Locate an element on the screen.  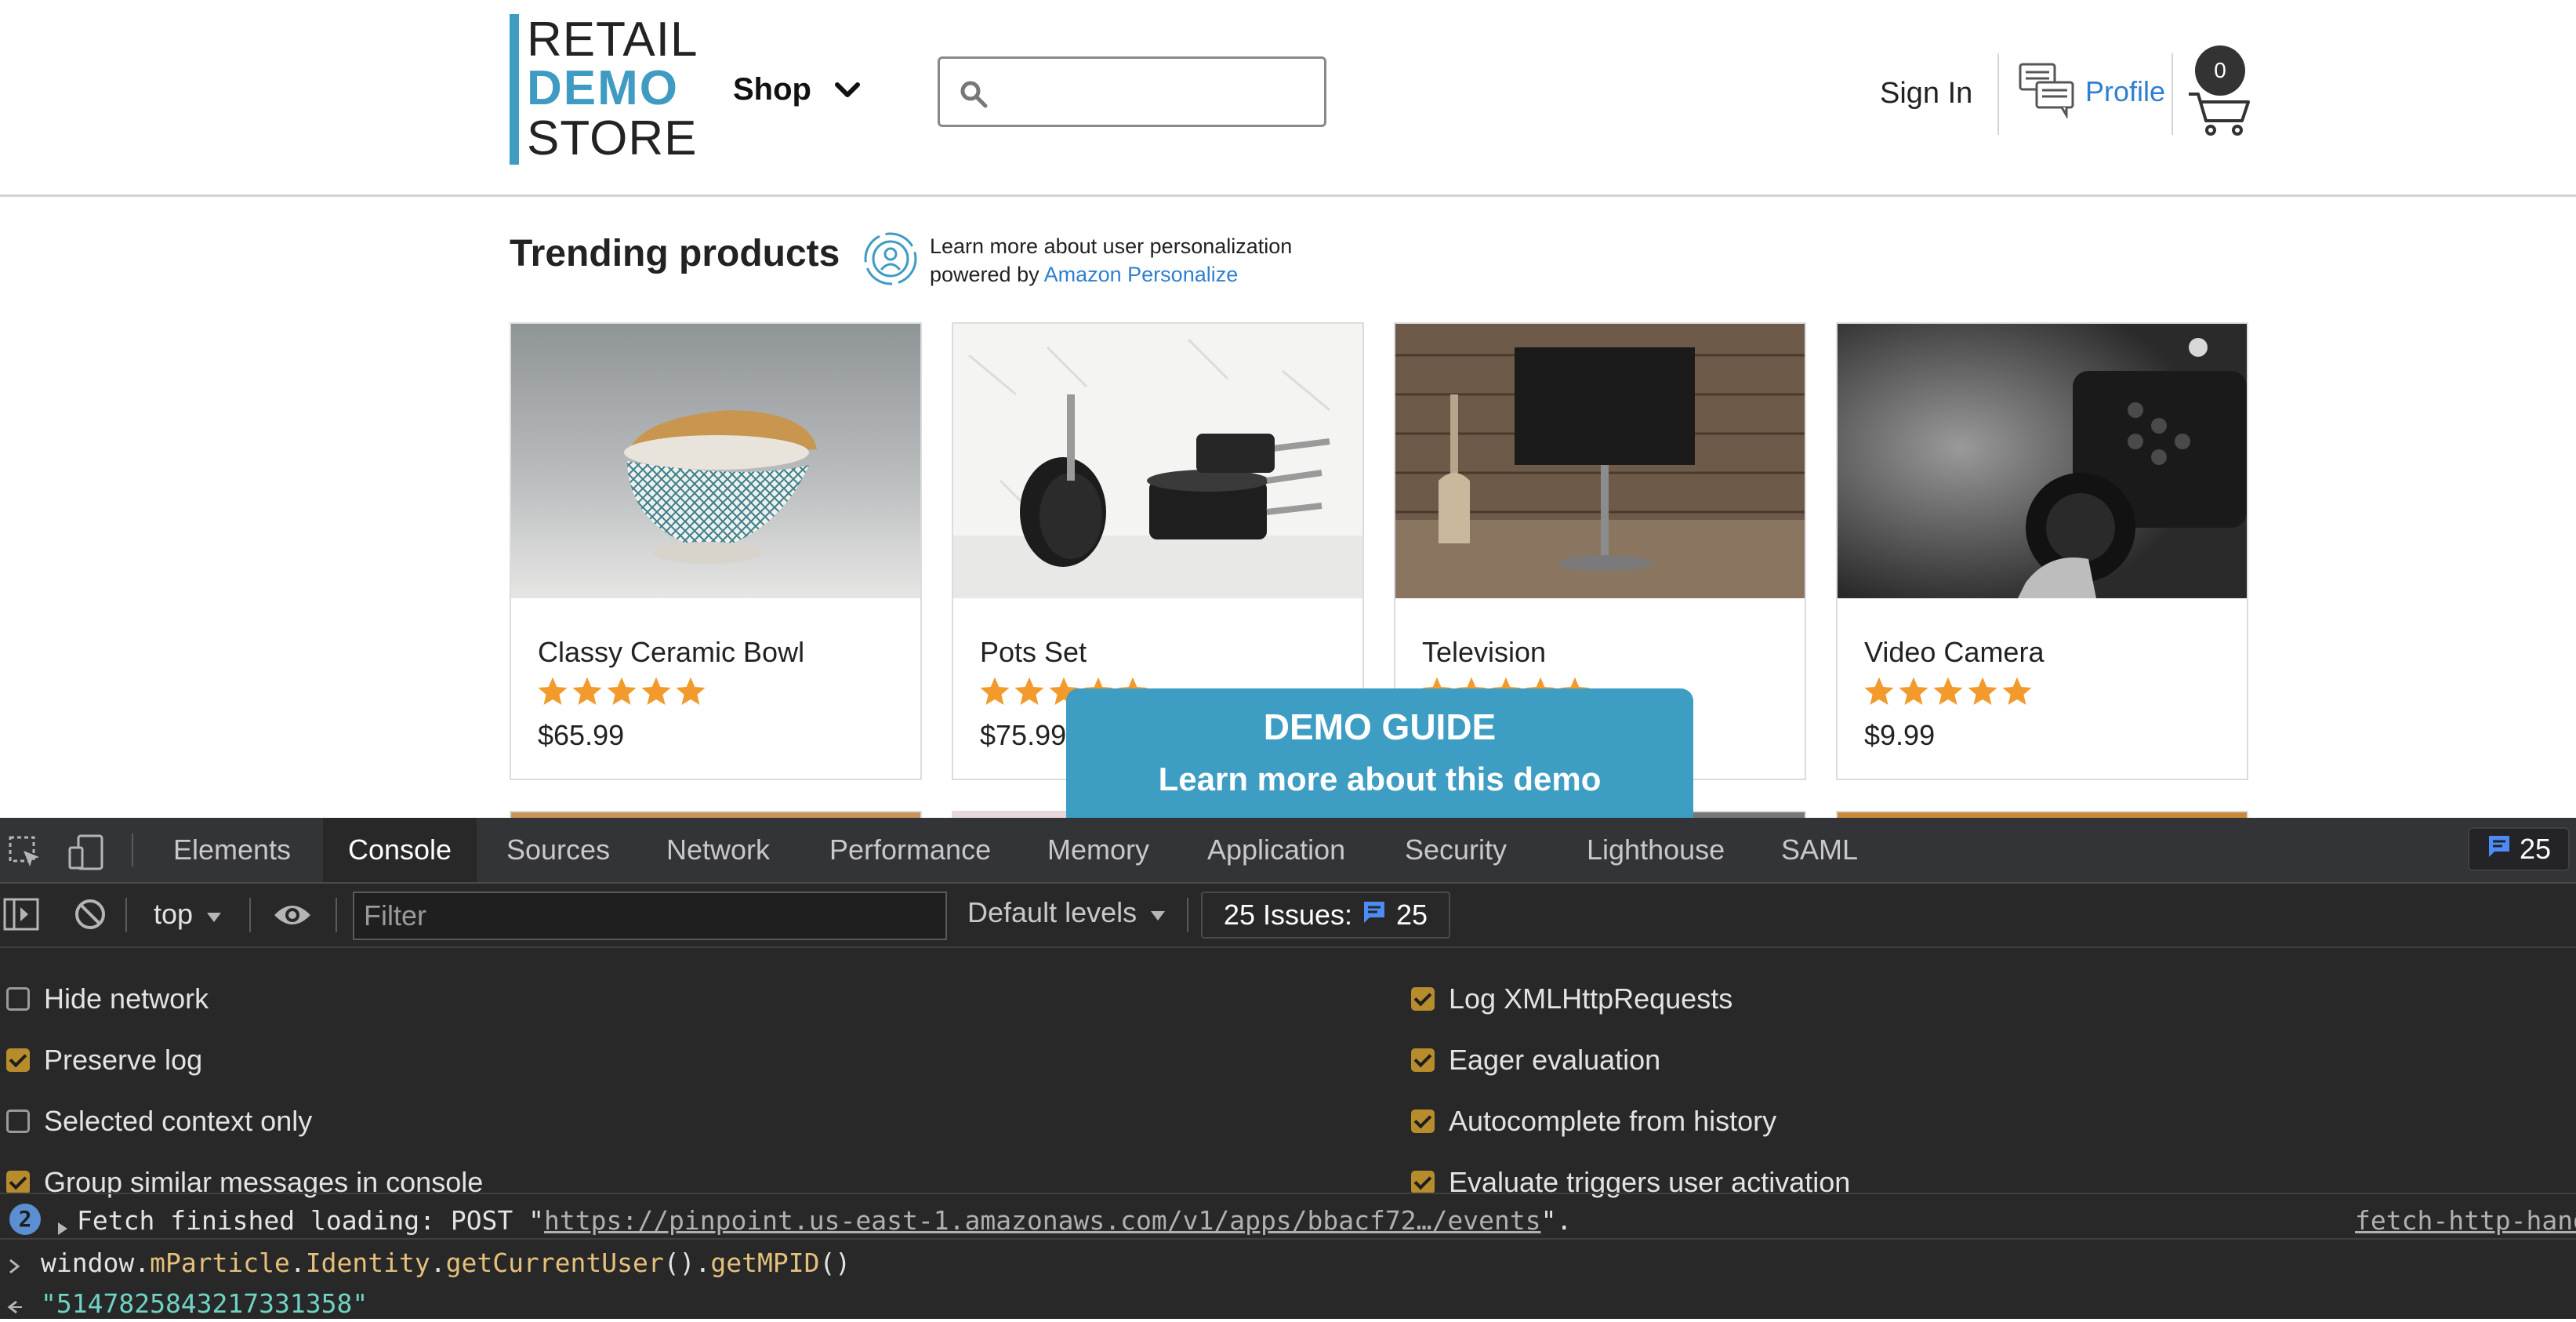
context-selector: top is located at coordinates (188, 914).